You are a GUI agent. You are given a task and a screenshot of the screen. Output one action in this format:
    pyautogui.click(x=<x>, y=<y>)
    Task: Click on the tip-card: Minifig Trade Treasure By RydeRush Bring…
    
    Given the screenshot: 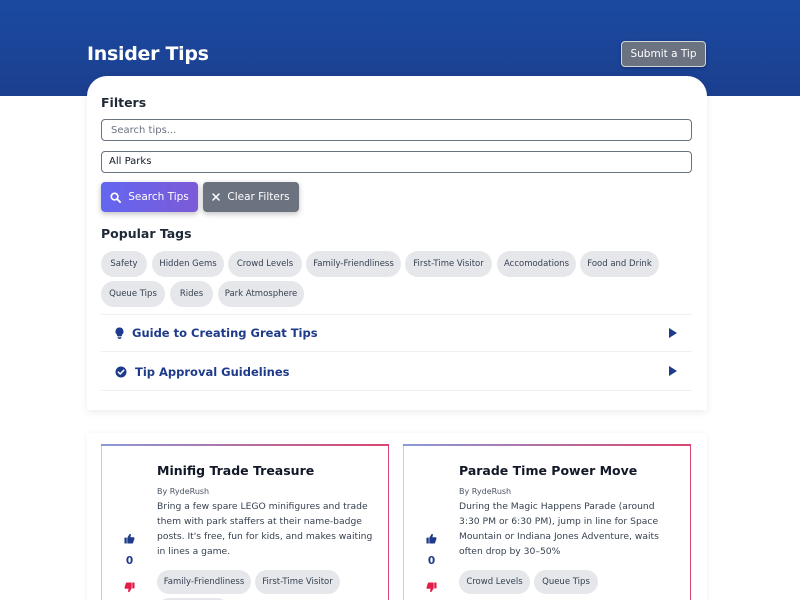 What is the action you would take?
    pyautogui.click(x=245, y=522)
    